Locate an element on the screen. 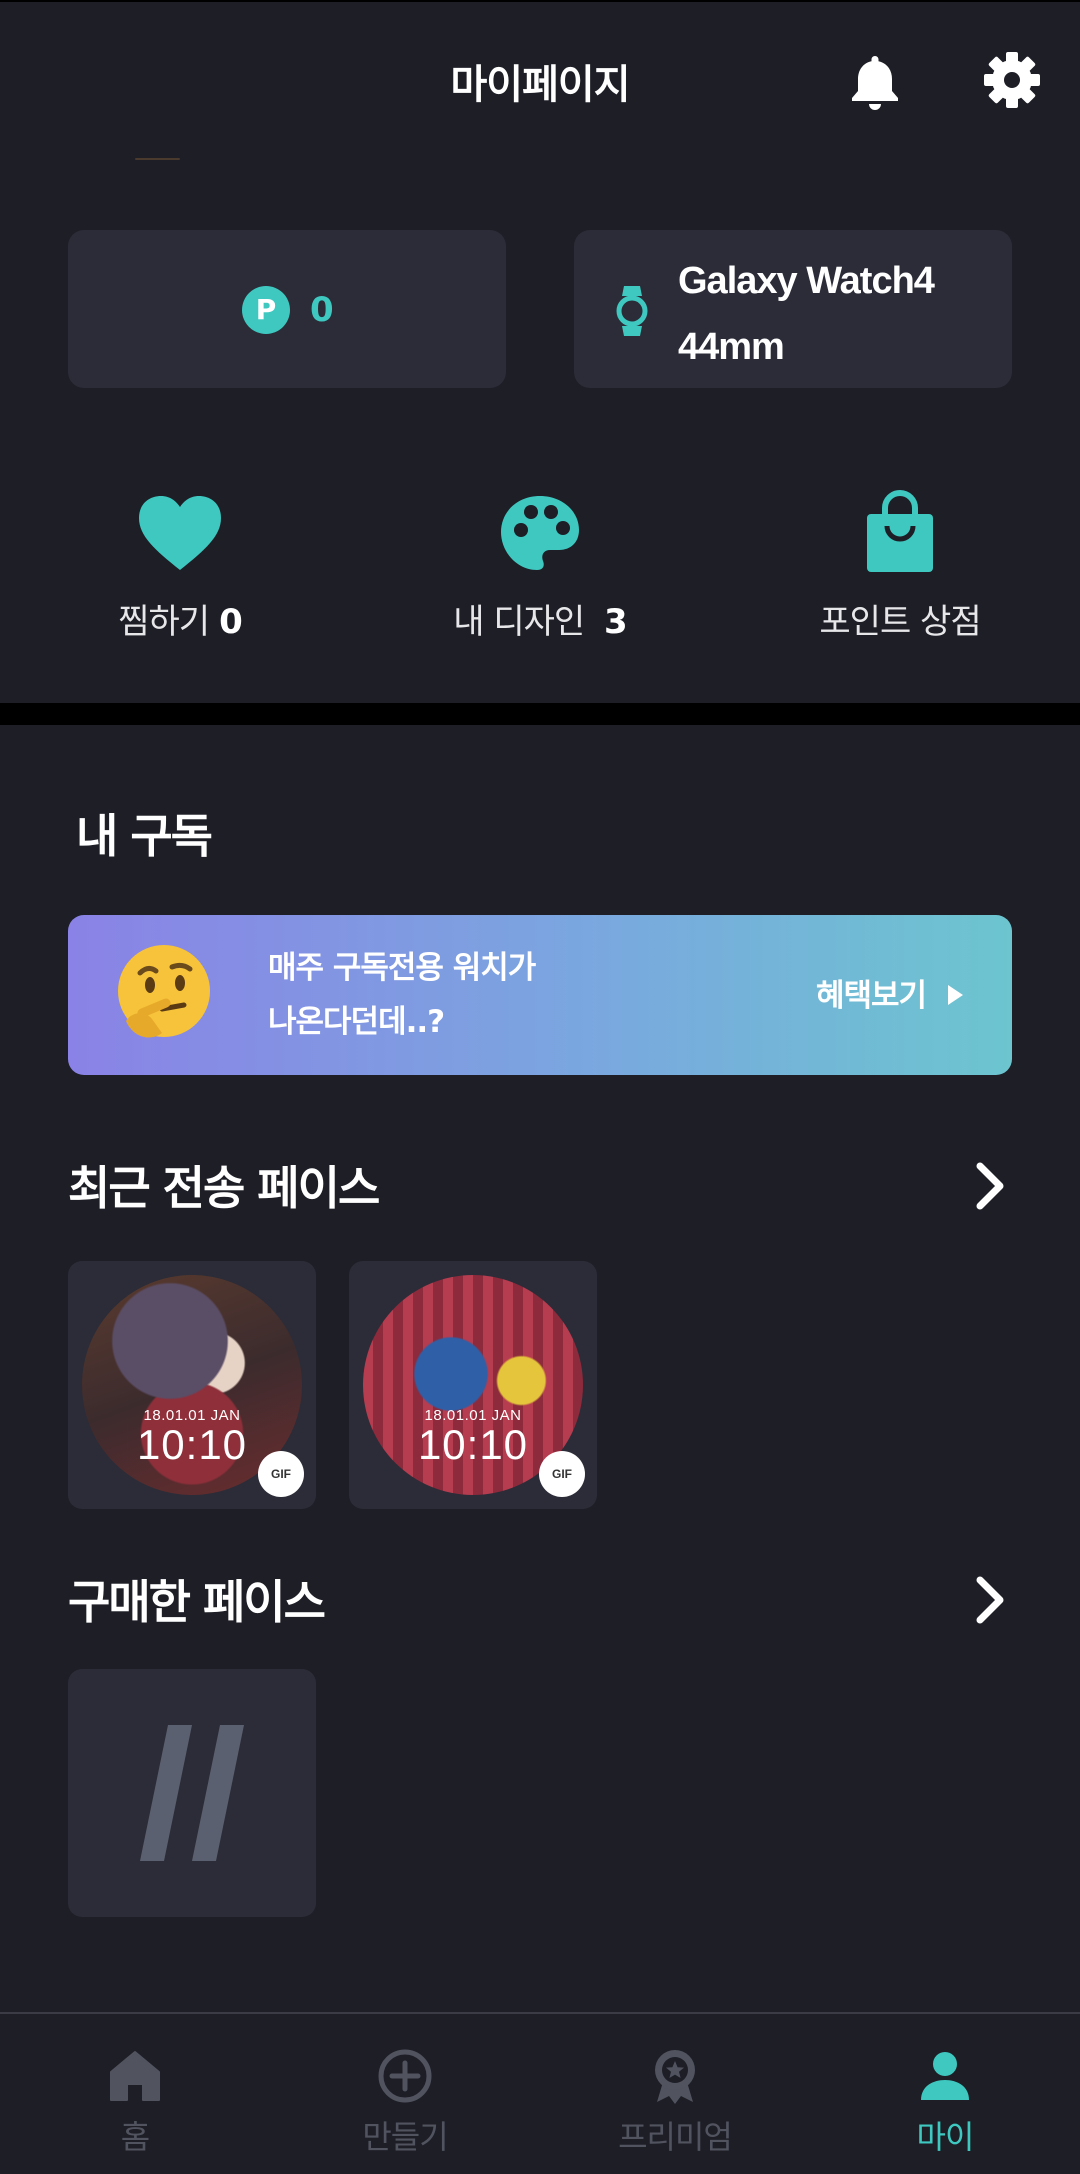 The height and width of the screenshot is (2174, 1080). app-header: 마이페이지 is located at coordinates (540, 80).